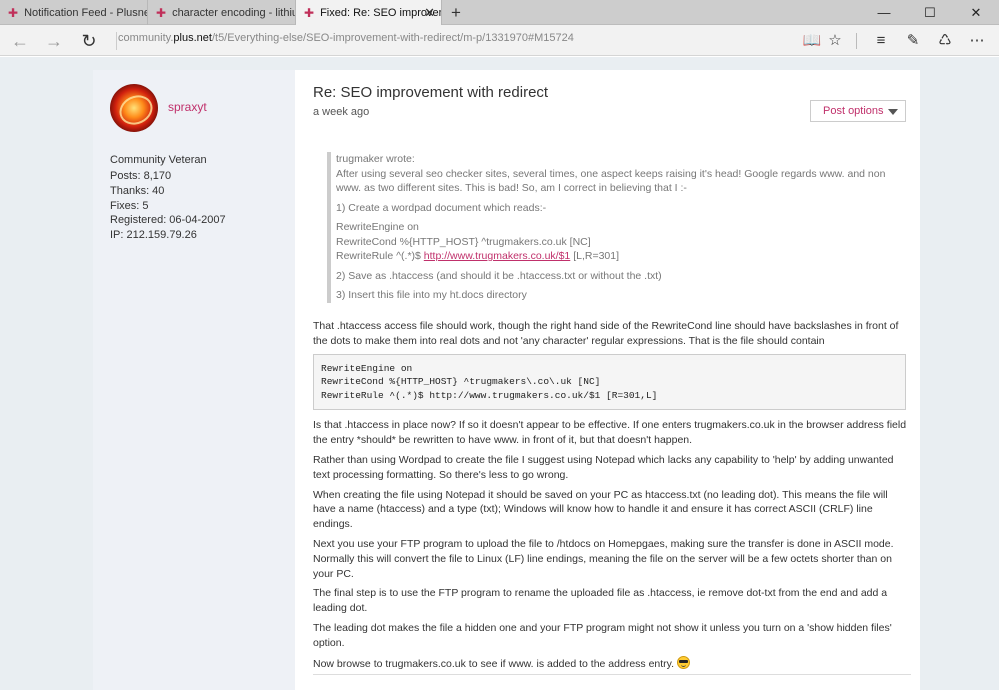 The height and width of the screenshot is (690, 999). What do you see at coordinates (812, 41) in the screenshot?
I see `reading-view-icon: 📖` at bounding box center [812, 41].